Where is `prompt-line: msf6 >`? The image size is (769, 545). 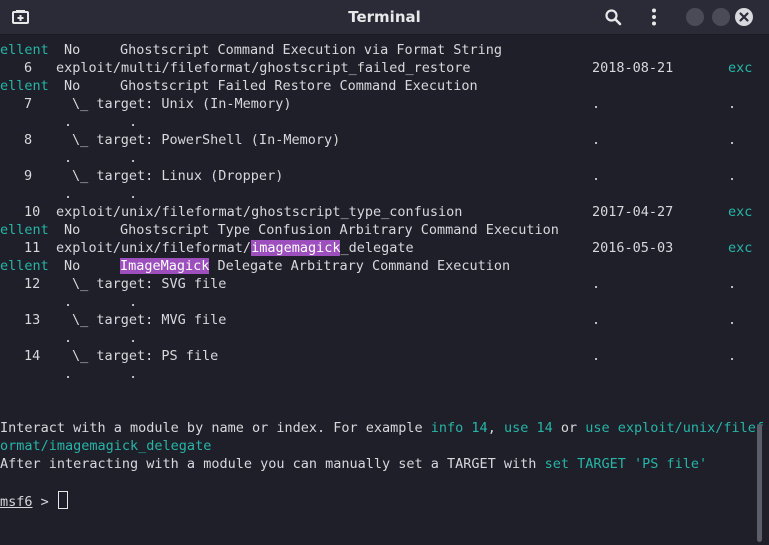 prompt-line: msf6 > is located at coordinates (34, 500).